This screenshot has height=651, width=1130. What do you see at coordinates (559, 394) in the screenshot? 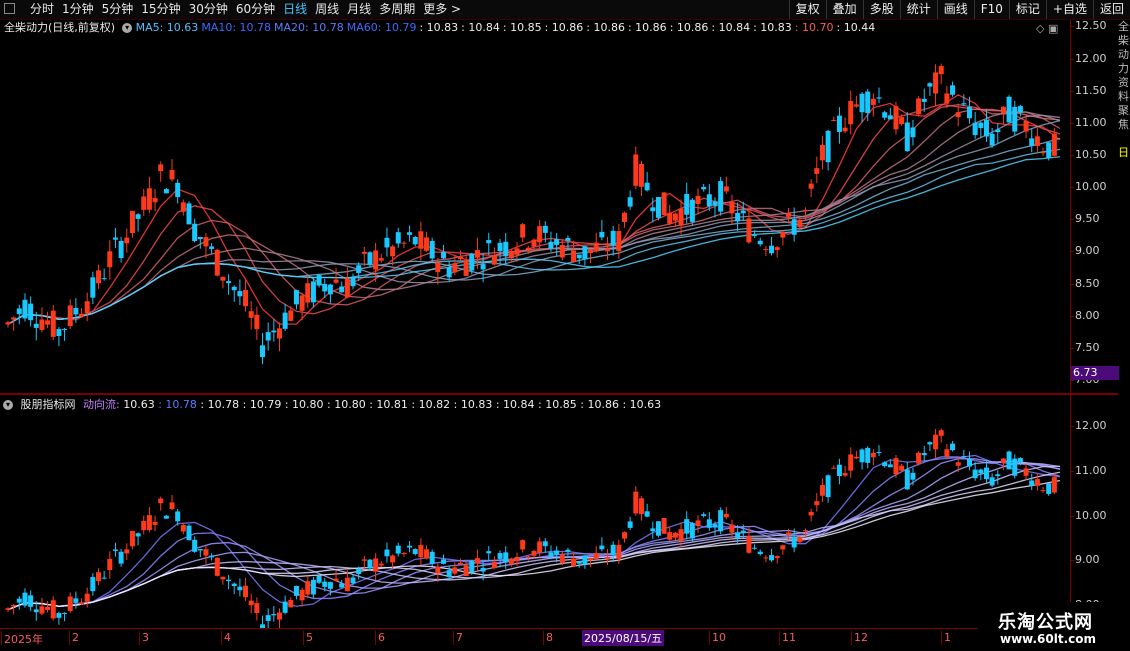
I see `panel-divider` at bounding box center [559, 394].